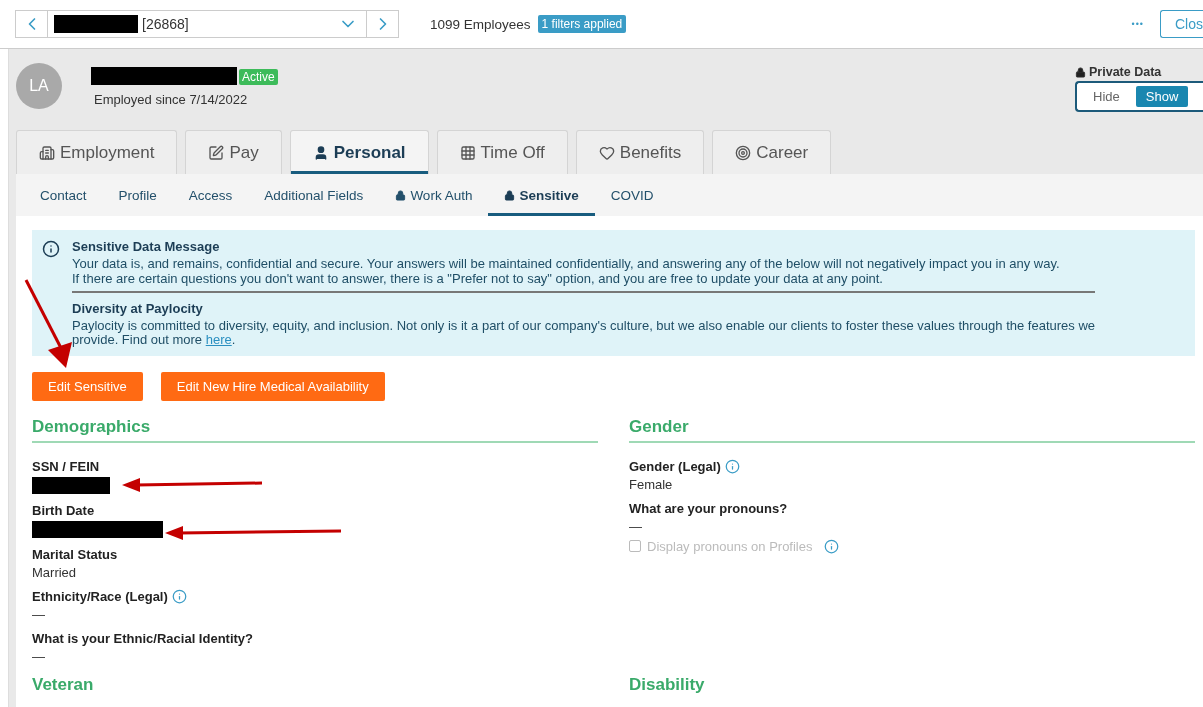  Describe the element at coordinates (171, 99) in the screenshot. I see `employed-since: Employed since 7/14/2022` at that location.